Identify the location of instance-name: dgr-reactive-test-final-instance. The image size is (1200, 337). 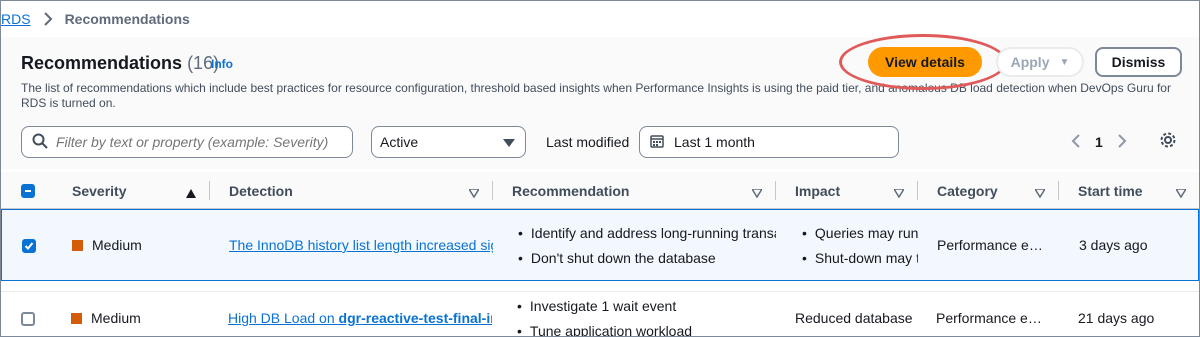
(415, 318).